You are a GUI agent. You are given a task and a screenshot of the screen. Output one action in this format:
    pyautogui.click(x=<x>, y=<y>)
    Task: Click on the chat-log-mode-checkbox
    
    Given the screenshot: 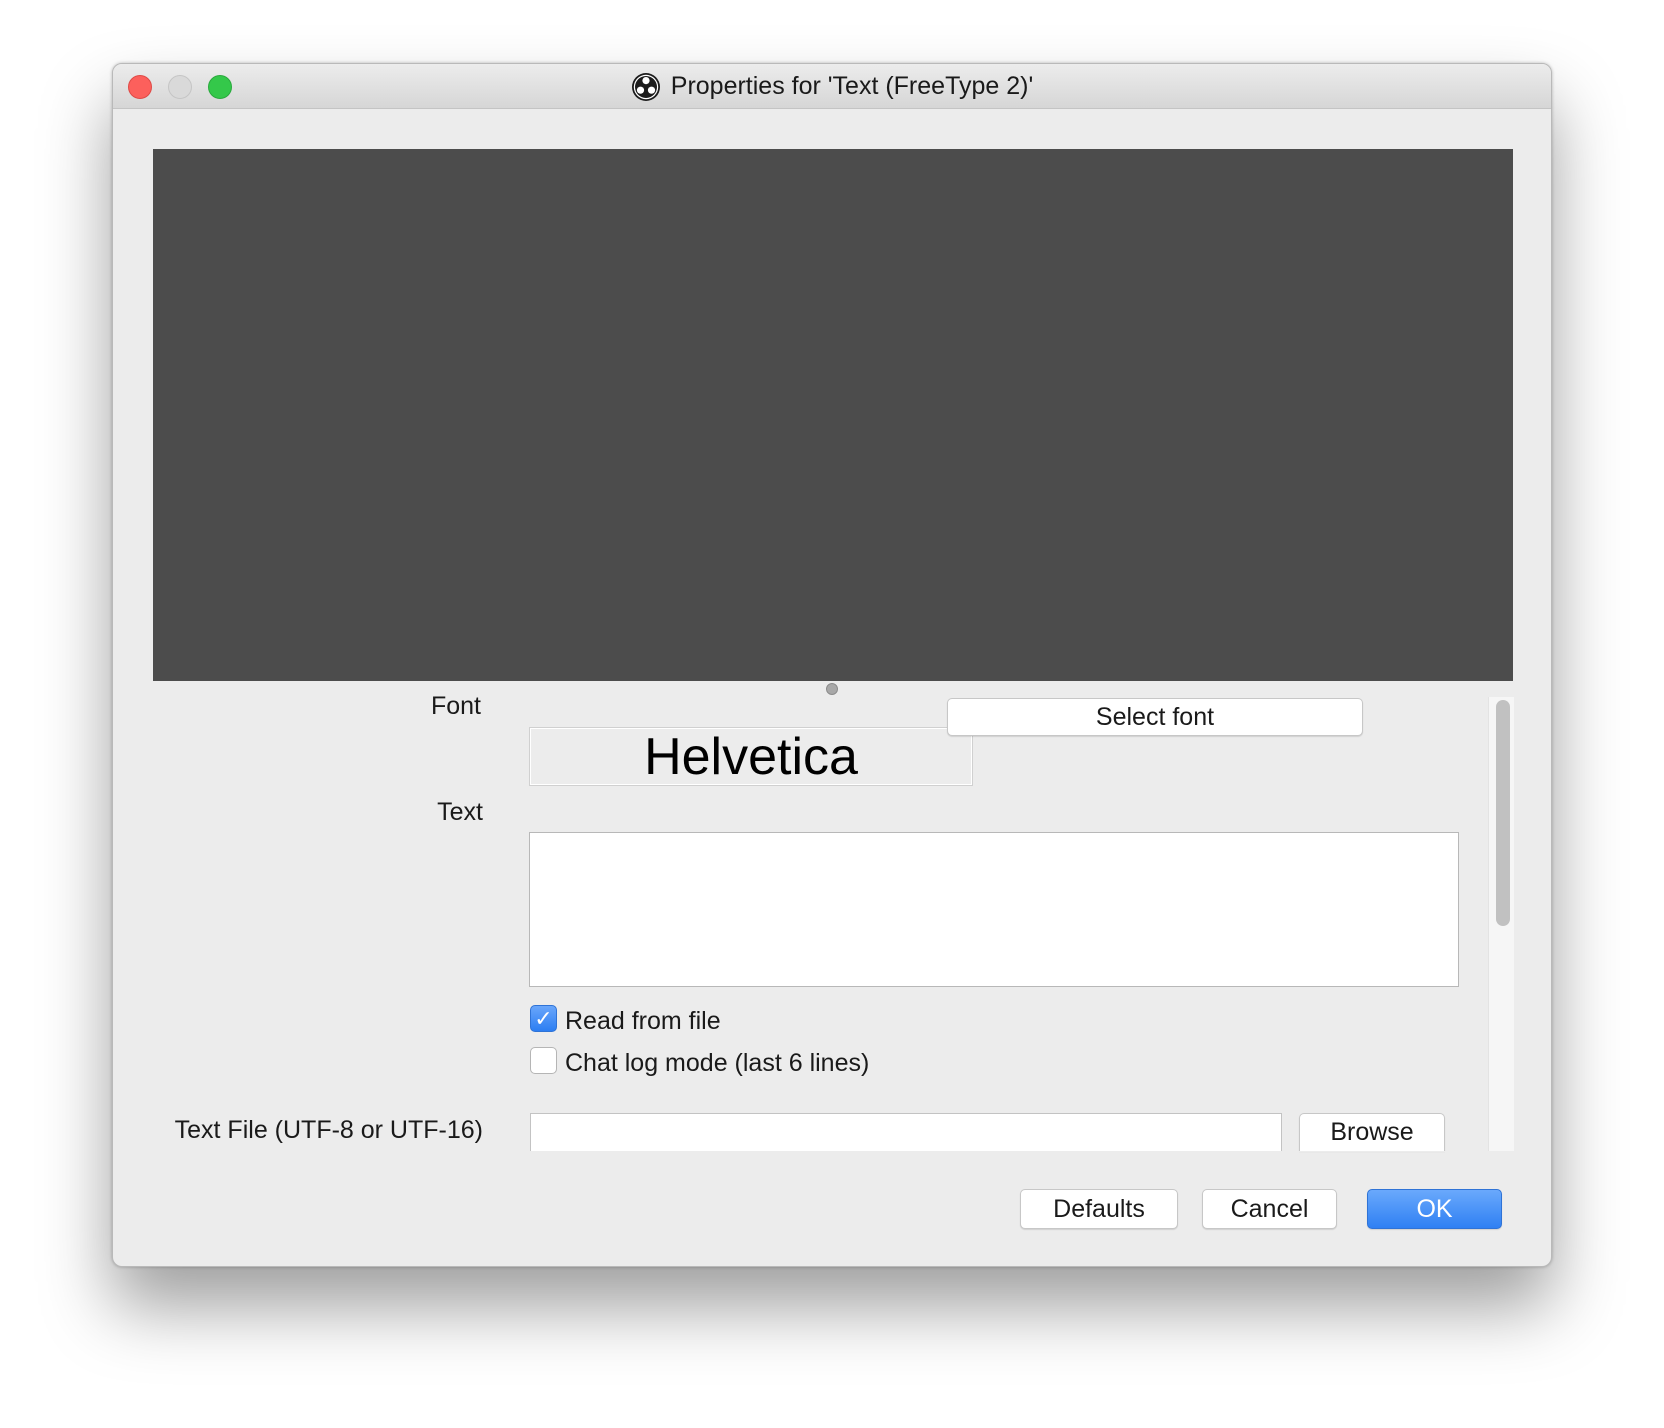 What is the action you would take?
    pyautogui.click(x=543, y=1060)
    